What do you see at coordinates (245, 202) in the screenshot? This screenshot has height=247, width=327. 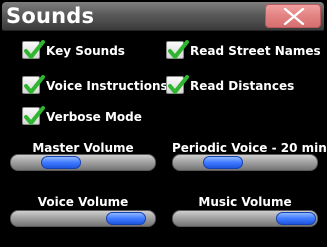 I see `music-volume-label: Music Volume` at bounding box center [245, 202].